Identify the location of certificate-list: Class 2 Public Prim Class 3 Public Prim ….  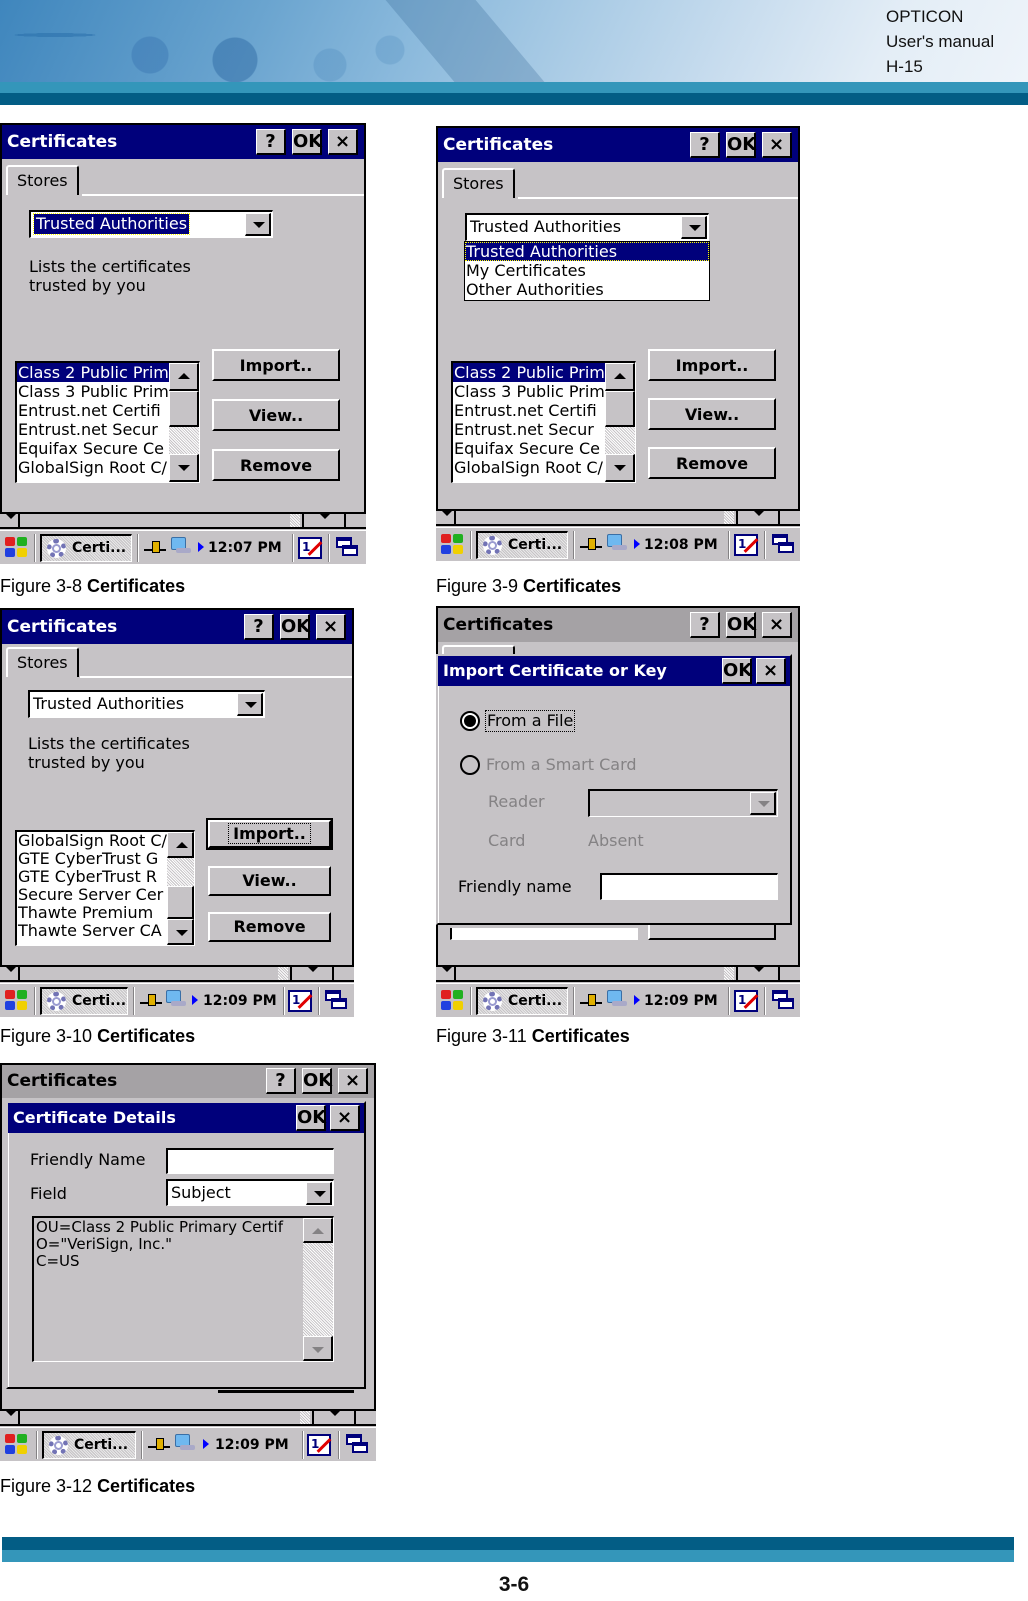
(107, 422).